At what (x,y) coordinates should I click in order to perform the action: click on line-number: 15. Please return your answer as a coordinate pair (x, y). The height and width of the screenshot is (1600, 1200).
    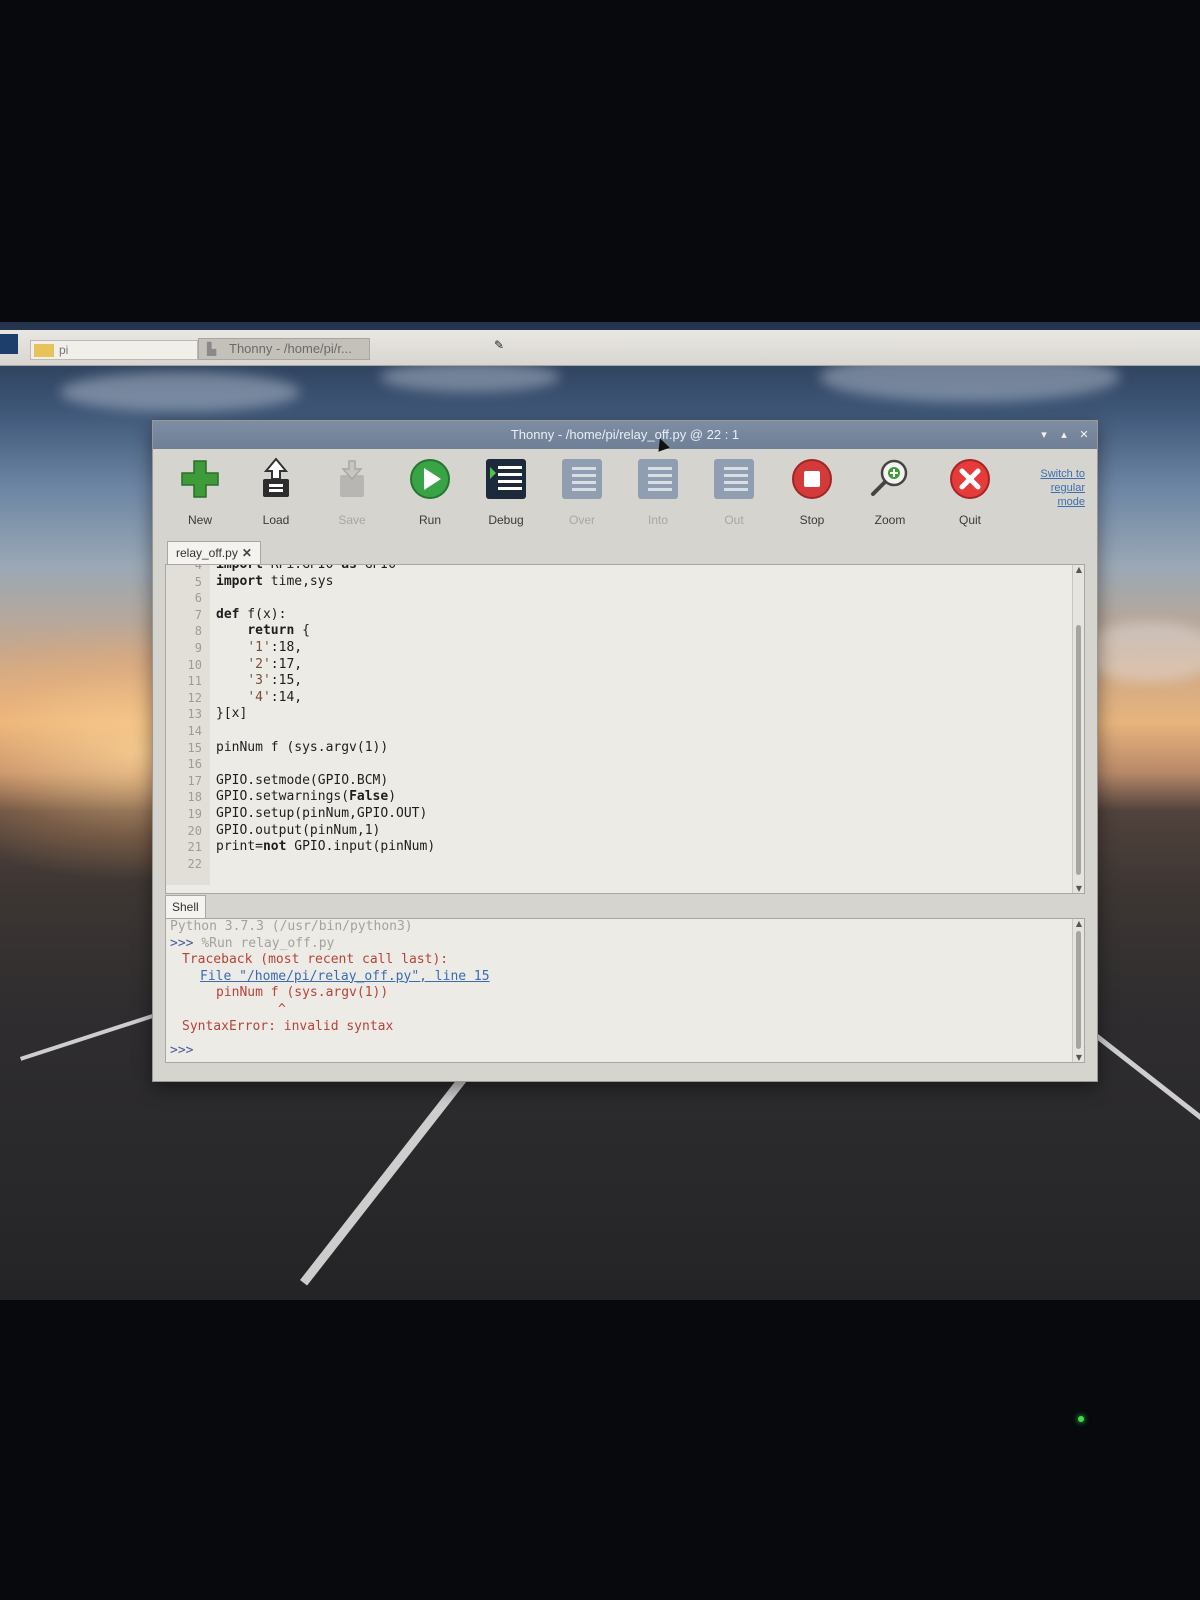
    Looking at the image, I should click on (194, 747).